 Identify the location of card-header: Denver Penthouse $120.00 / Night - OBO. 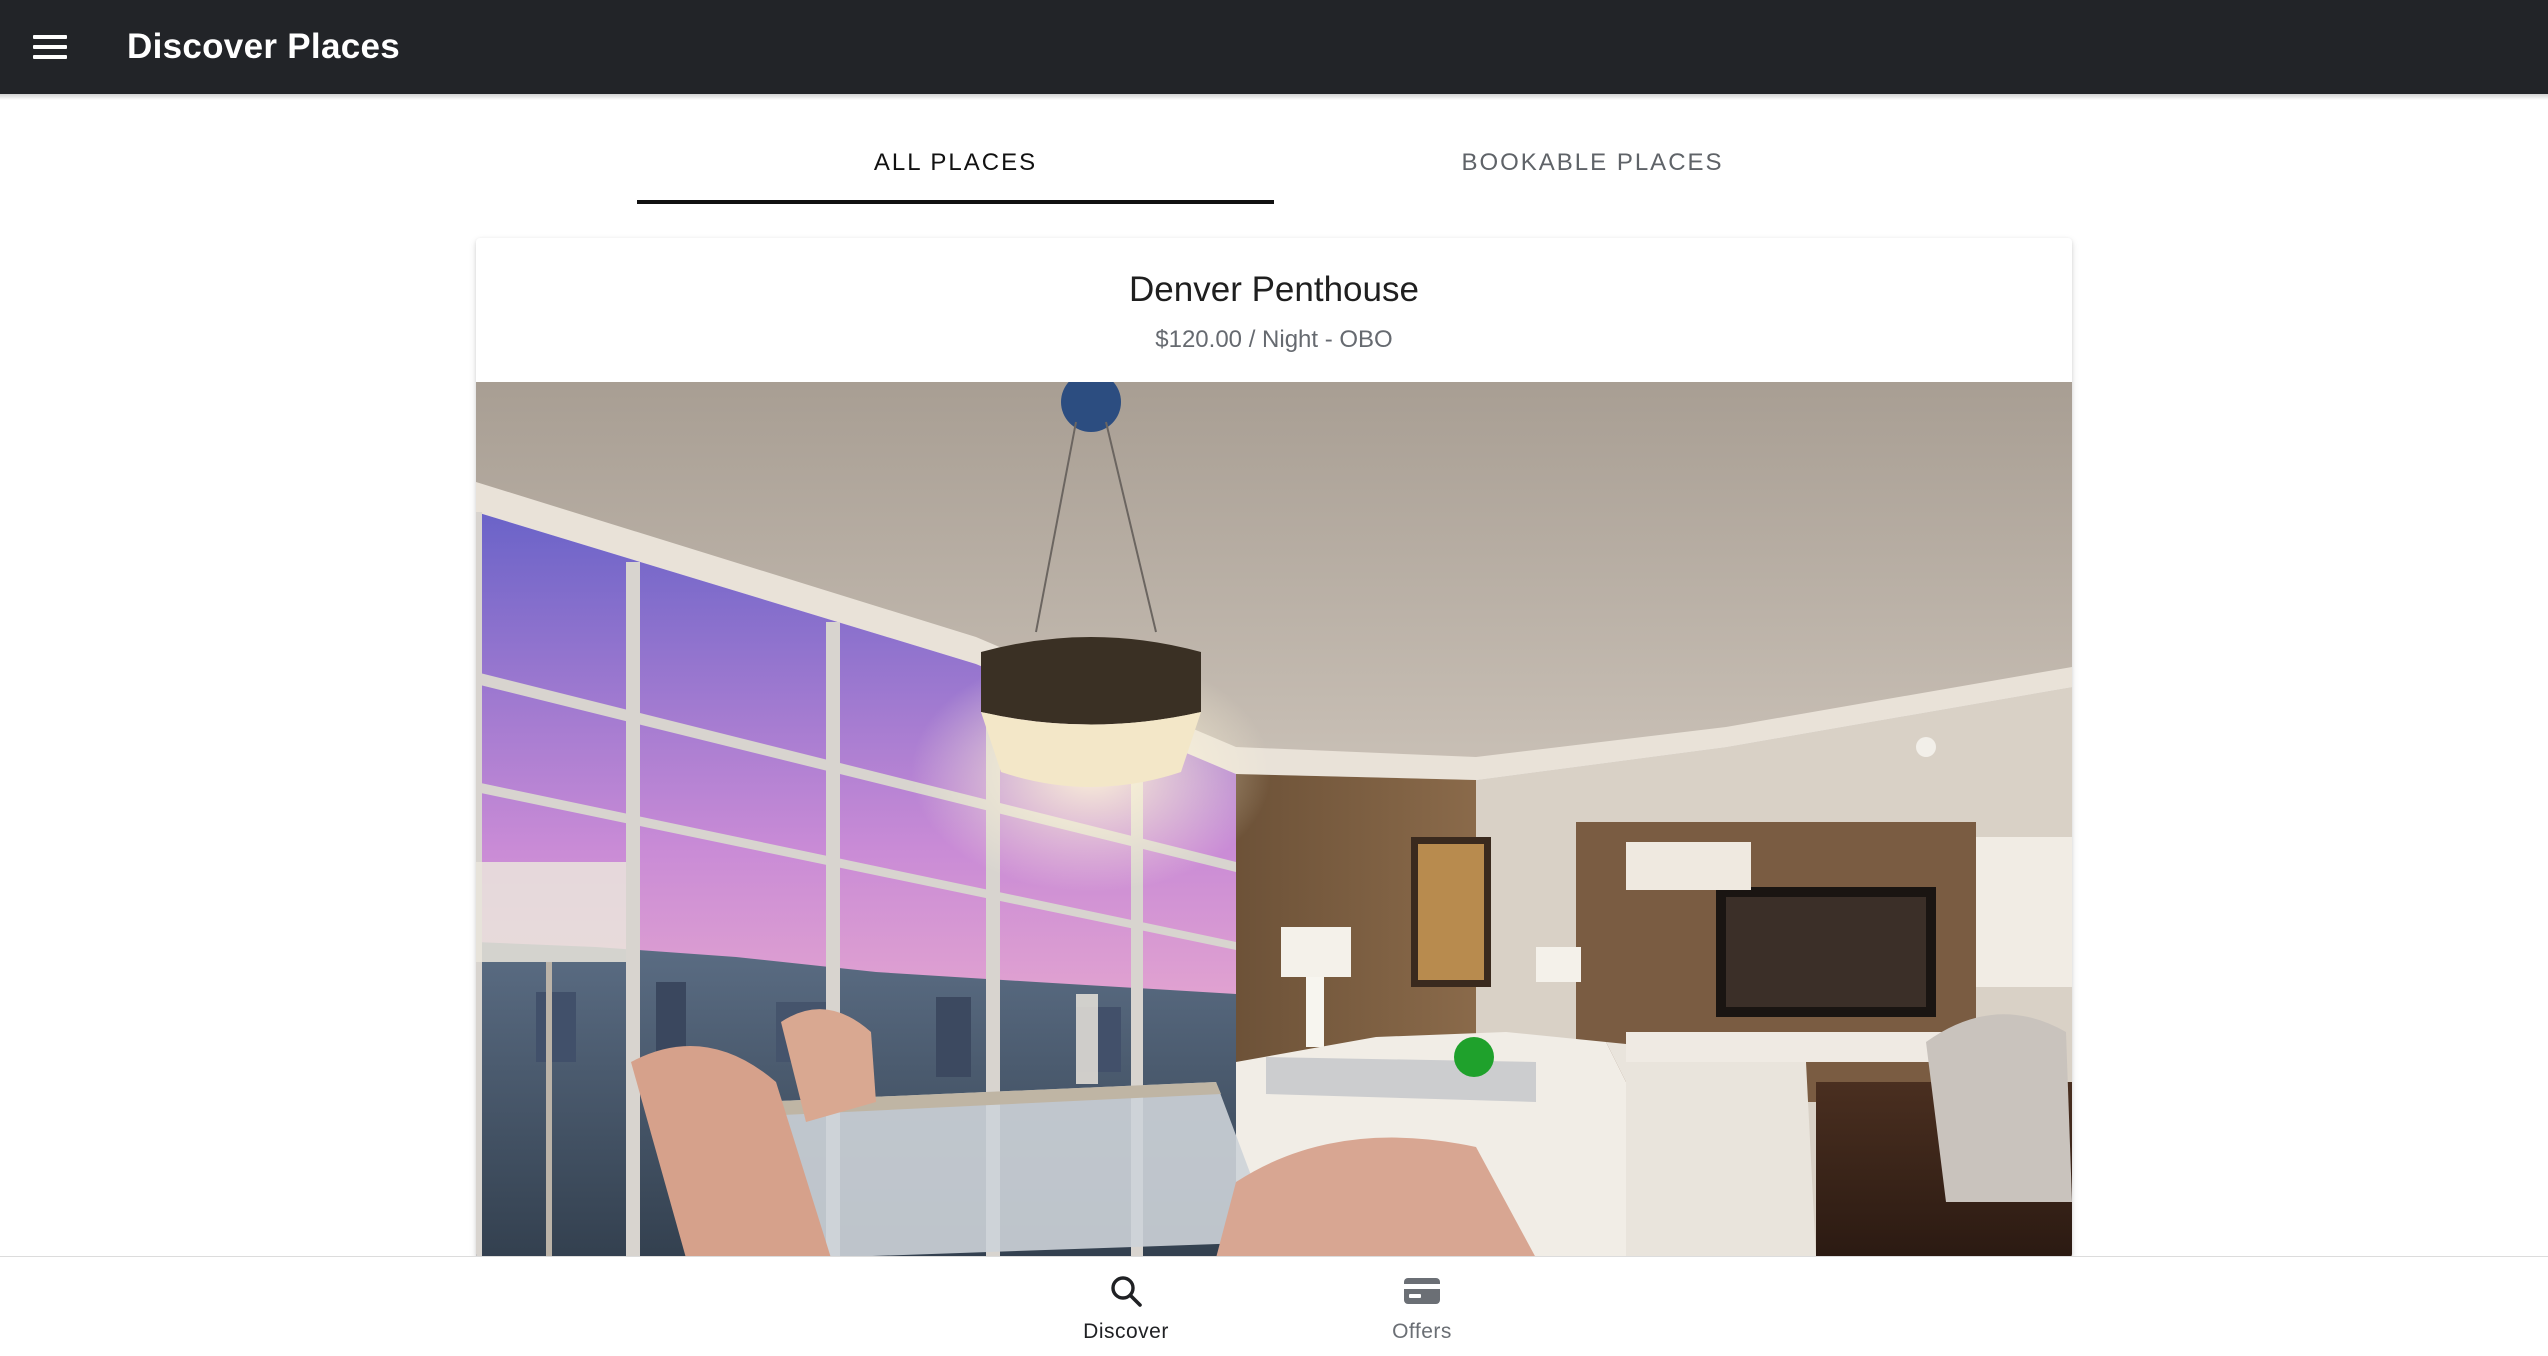
(1274, 310).